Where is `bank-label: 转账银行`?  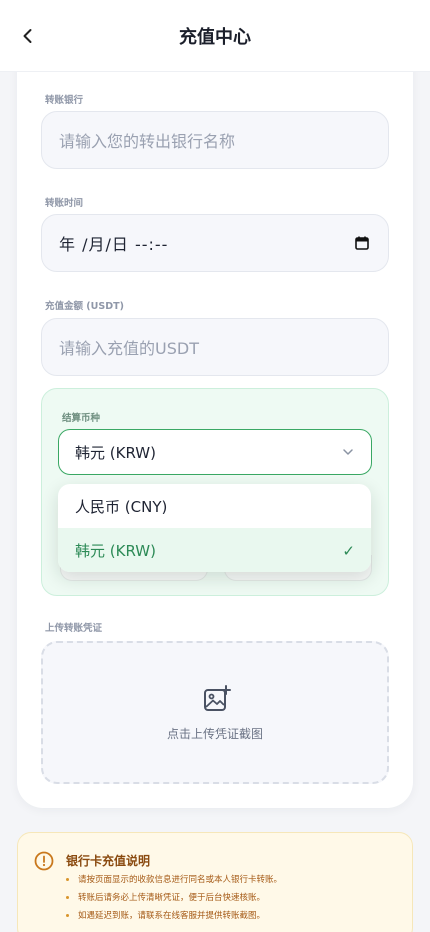
bank-label: 转账银行 is located at coordinates (64, 100).